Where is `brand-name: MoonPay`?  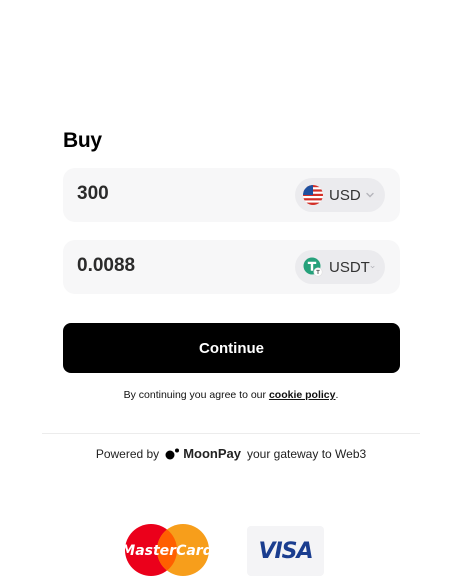
brand-name: MoonPay is located at coordinates (212, 453).